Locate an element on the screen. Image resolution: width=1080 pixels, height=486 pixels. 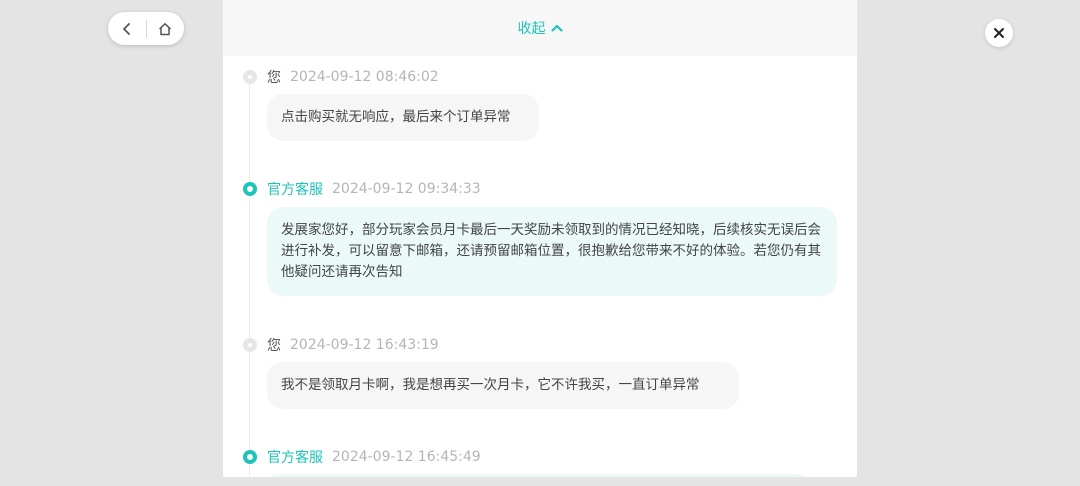
home-button is located at coordinates (165, 28).